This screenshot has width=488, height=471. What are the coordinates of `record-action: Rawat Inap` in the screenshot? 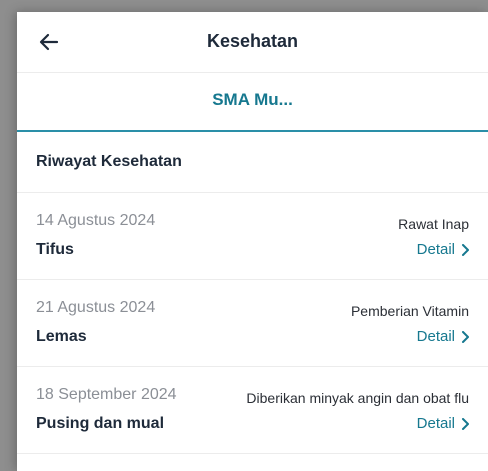 It's located at (433, 224).